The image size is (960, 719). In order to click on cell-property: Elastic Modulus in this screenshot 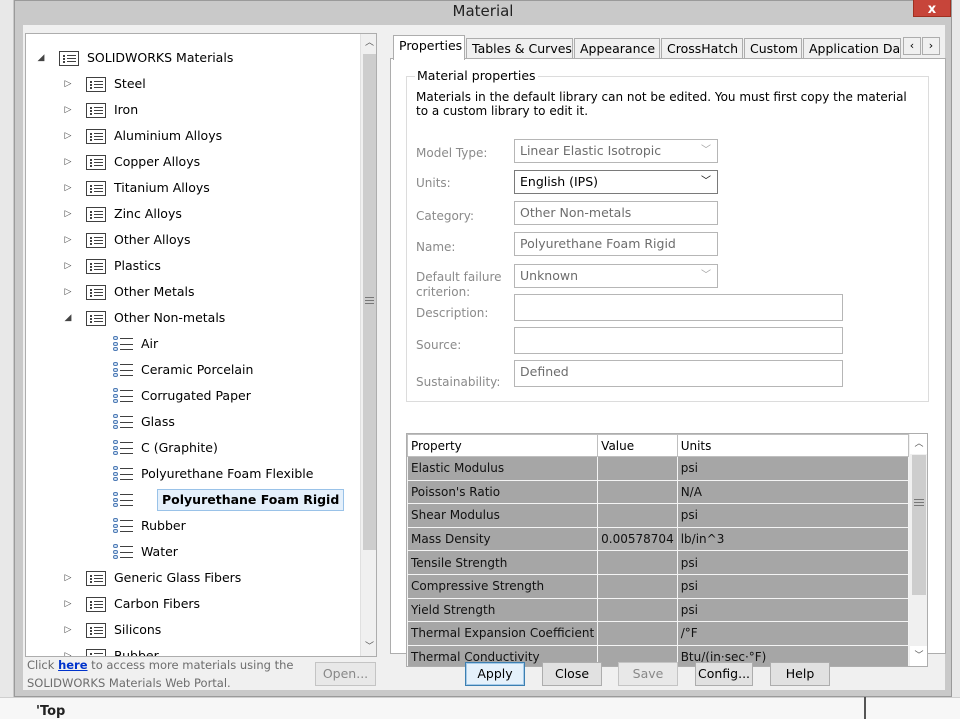, I will do `click(503, 468)`.